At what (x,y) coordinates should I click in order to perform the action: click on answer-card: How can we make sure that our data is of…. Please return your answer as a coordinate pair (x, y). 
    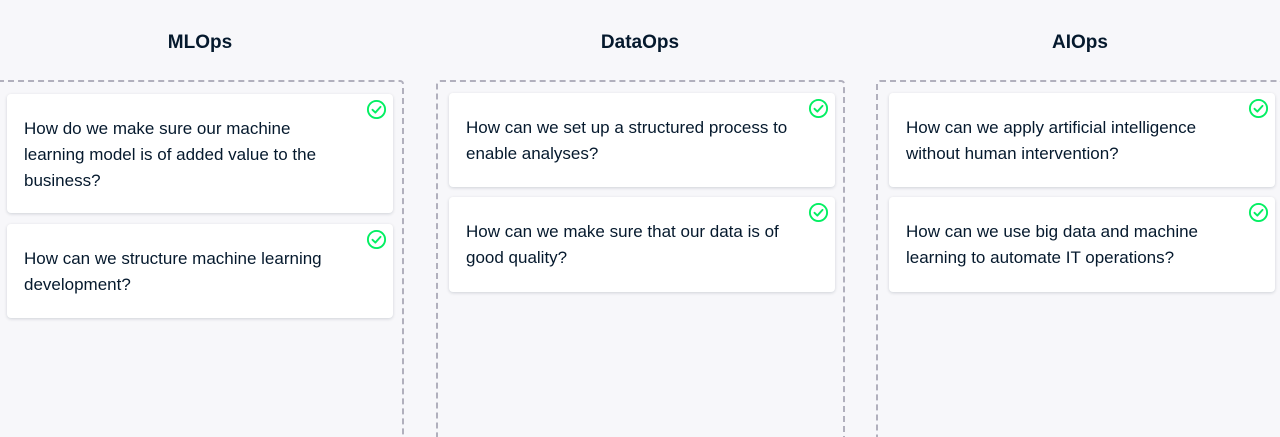
    Looking at the image, I should click on (642, 244).